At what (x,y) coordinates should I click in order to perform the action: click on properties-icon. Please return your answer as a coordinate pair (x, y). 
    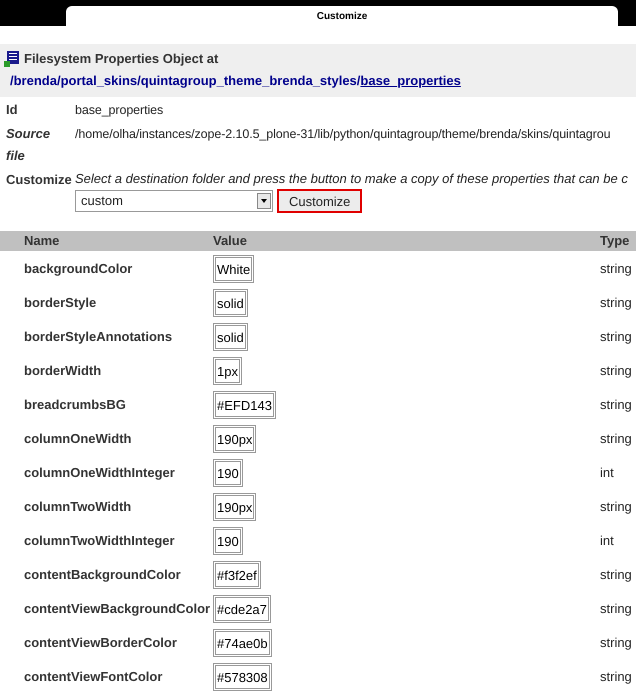
    Looking at the image, I should click on (12, 59).